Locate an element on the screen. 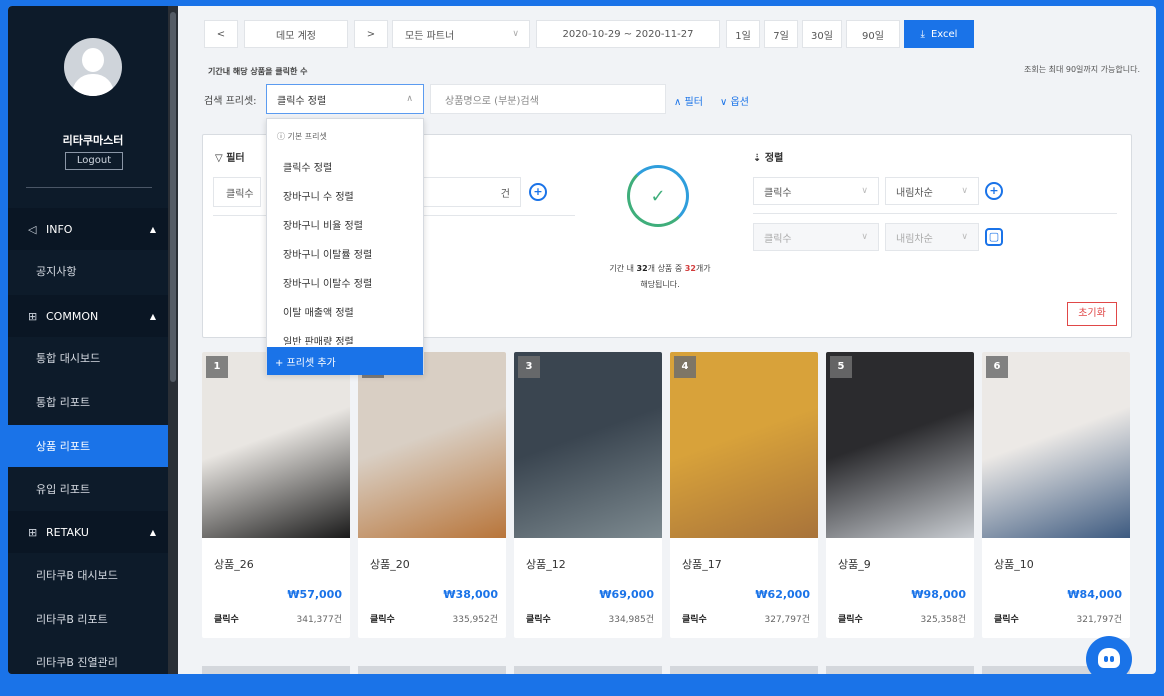 The width and height of the screenshot is (1164, 696). sidebar-item-inflow-report: 유입 리포트 is located at coordinates (88, 489).